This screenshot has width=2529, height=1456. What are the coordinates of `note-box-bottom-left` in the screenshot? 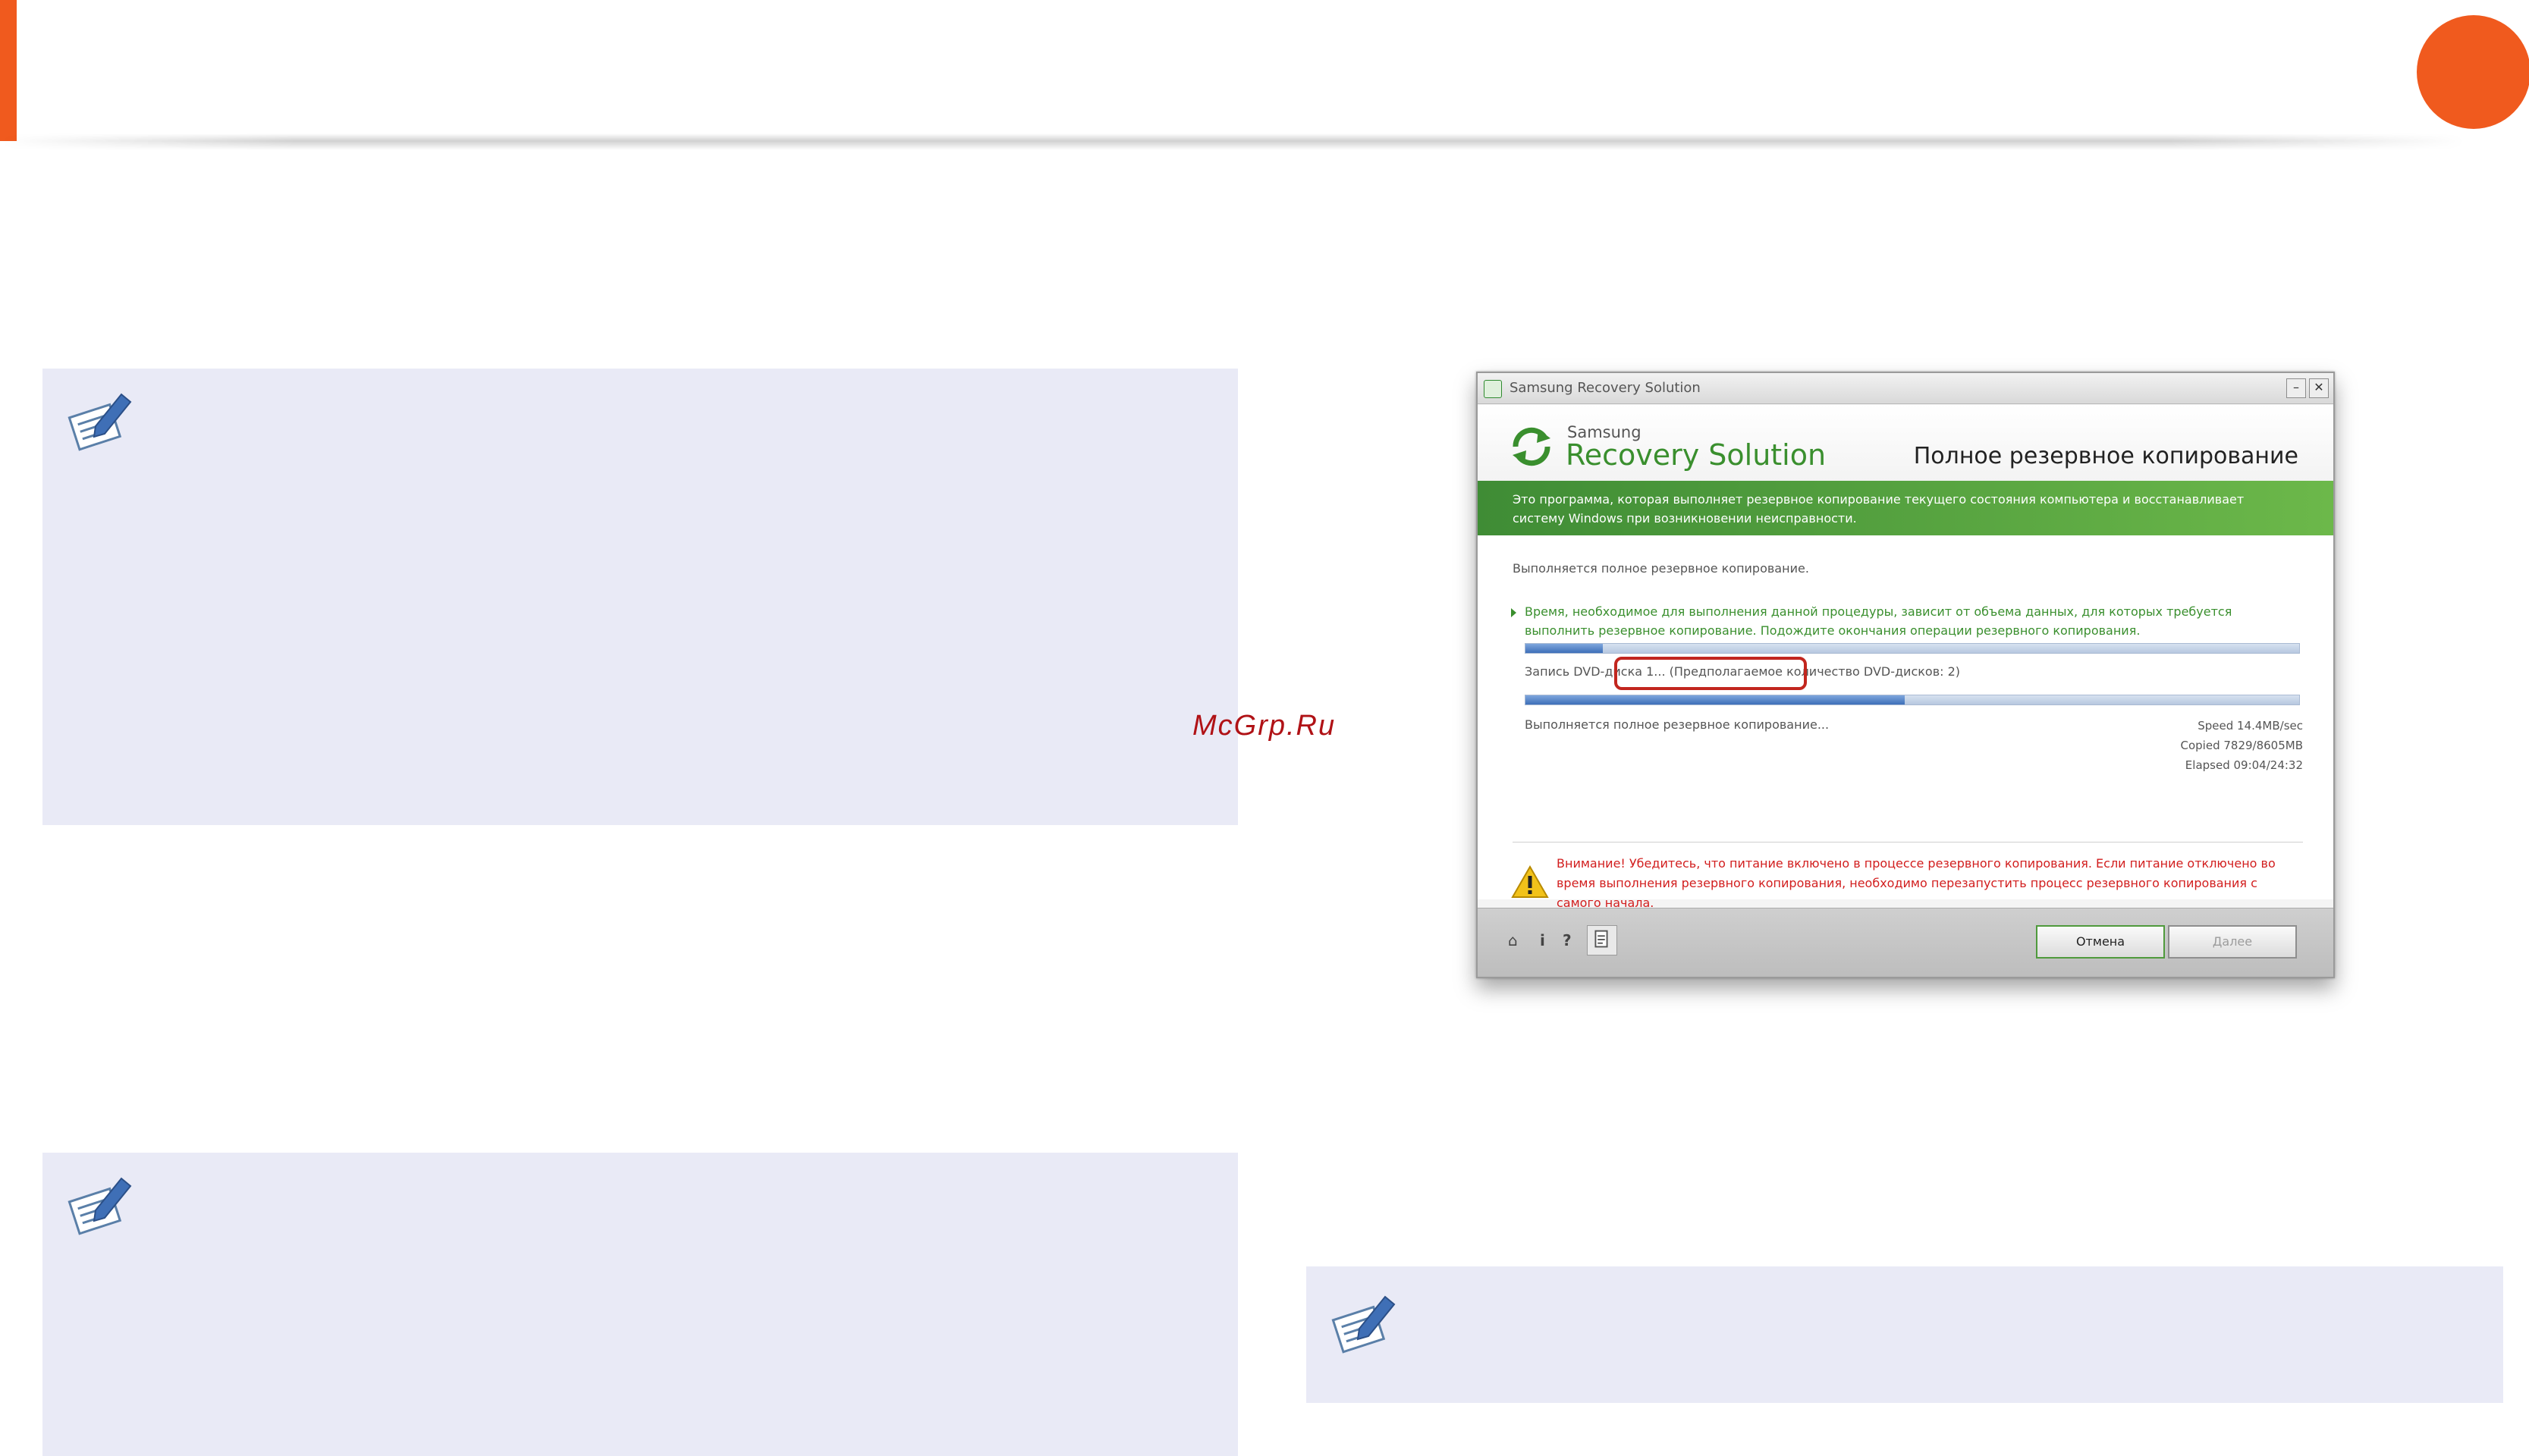 It's located at (640, 1304).